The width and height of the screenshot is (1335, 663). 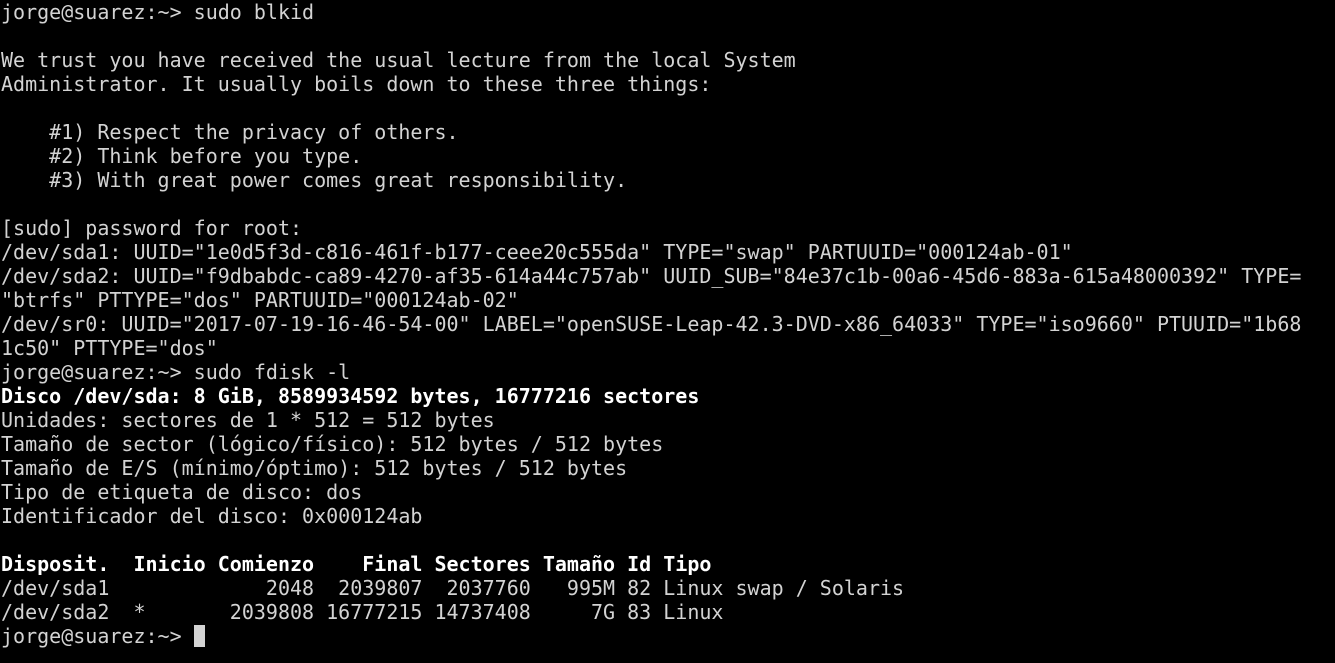 I want to click on terminal-line-blkid-sr0-cont: 1c50" PTTYPE="dos", so click(x=109, y=348).